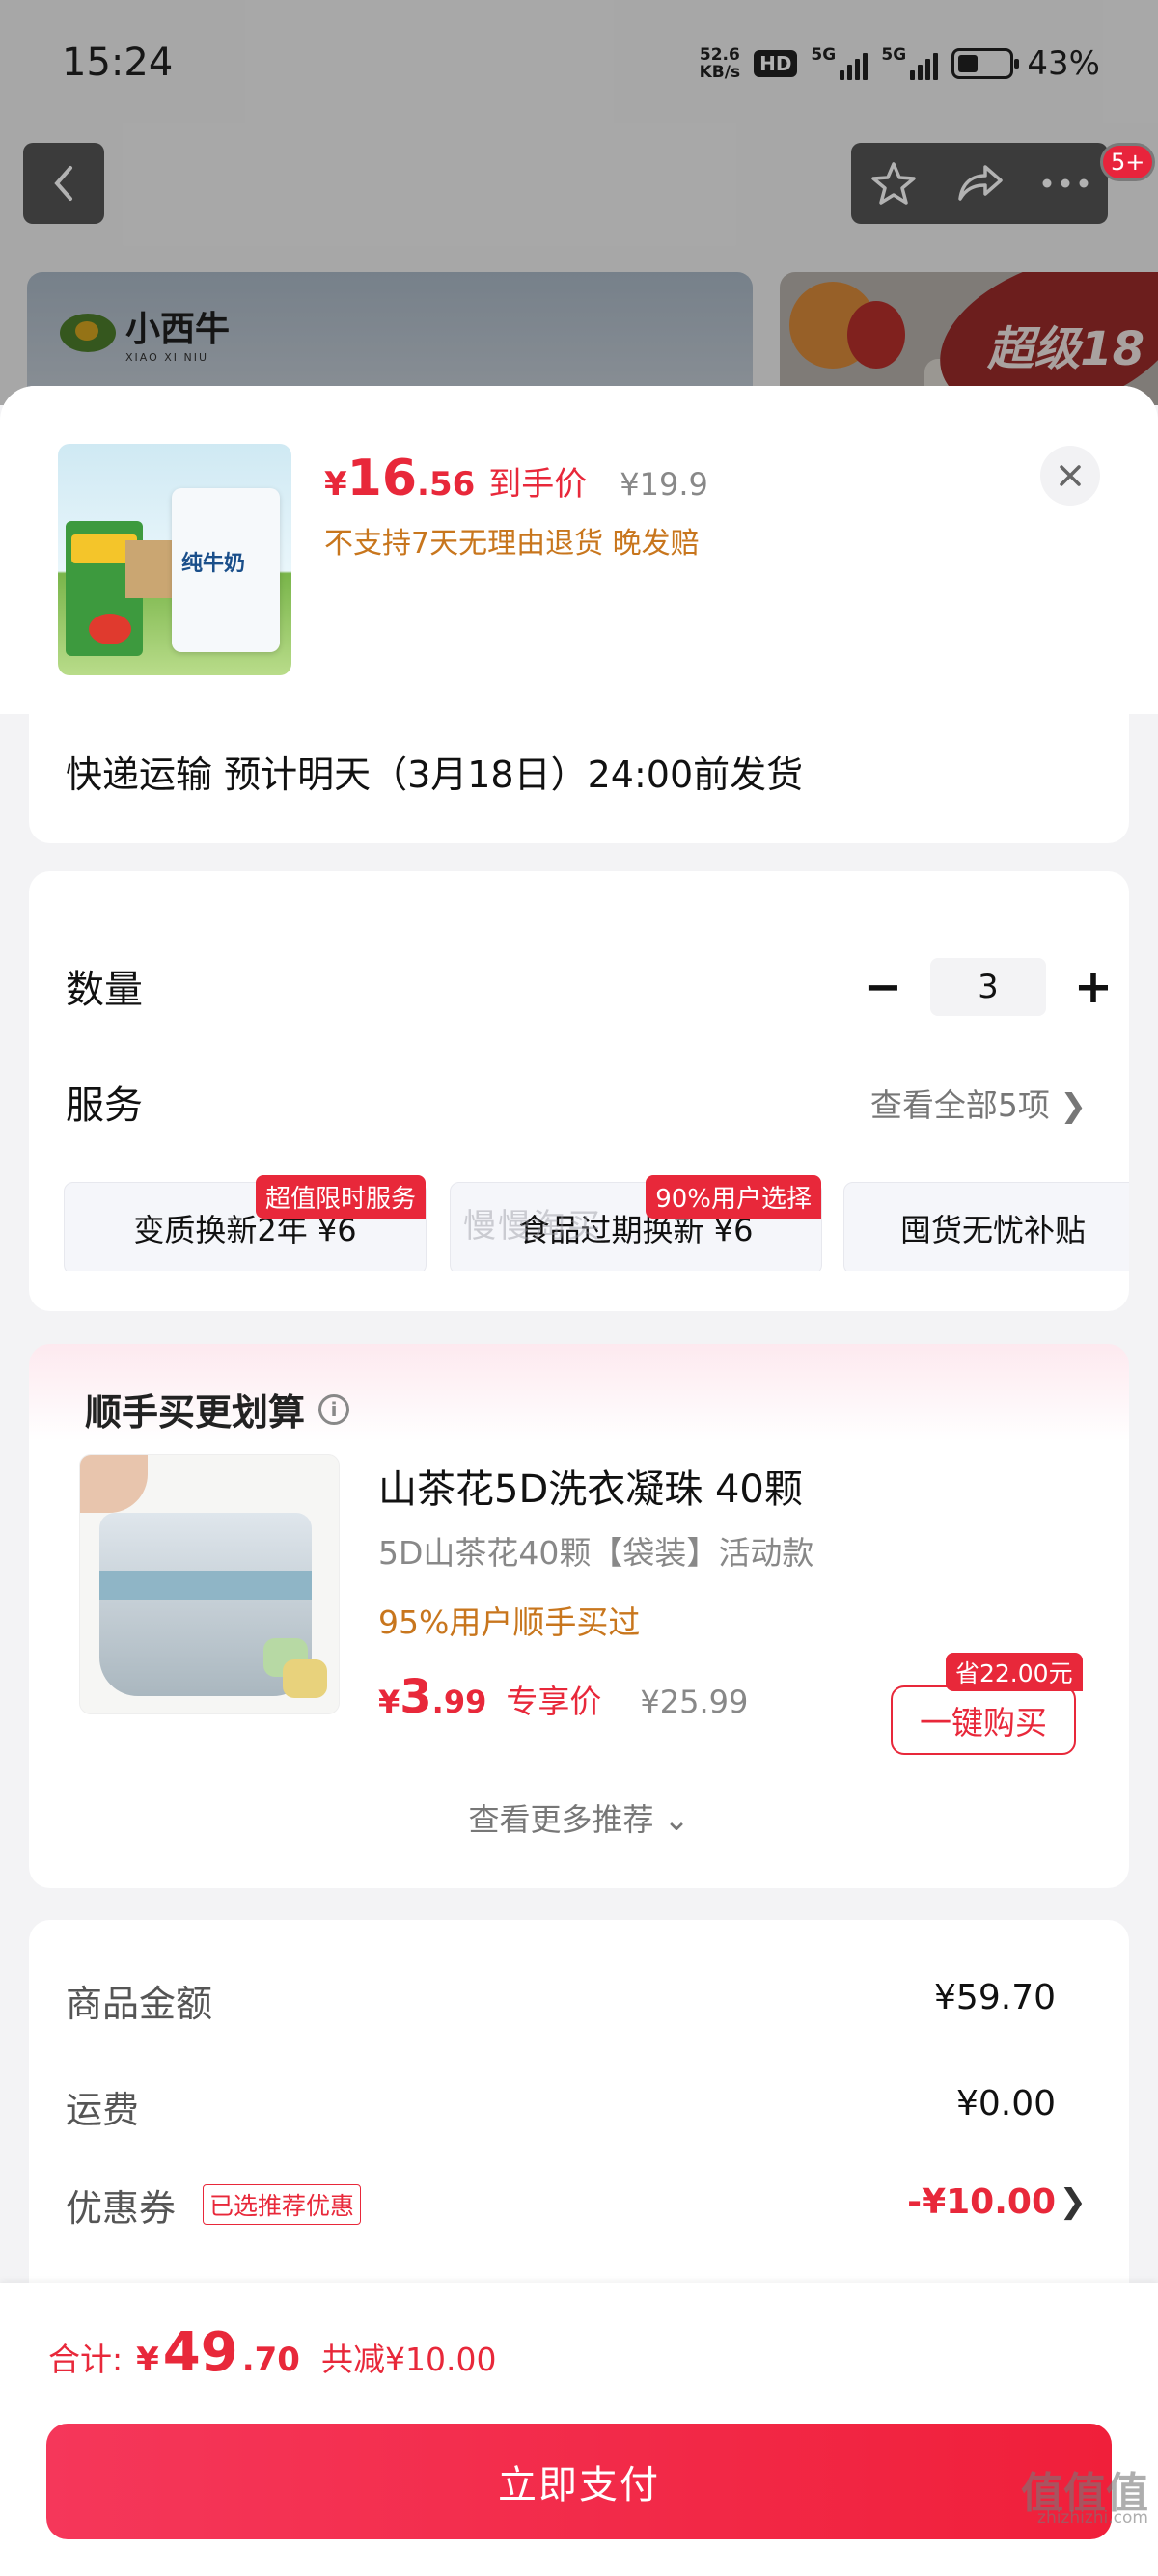 The image size is (1158, 2576). I want to click on coupon-value: -¥10.00, so click(981, 2202).